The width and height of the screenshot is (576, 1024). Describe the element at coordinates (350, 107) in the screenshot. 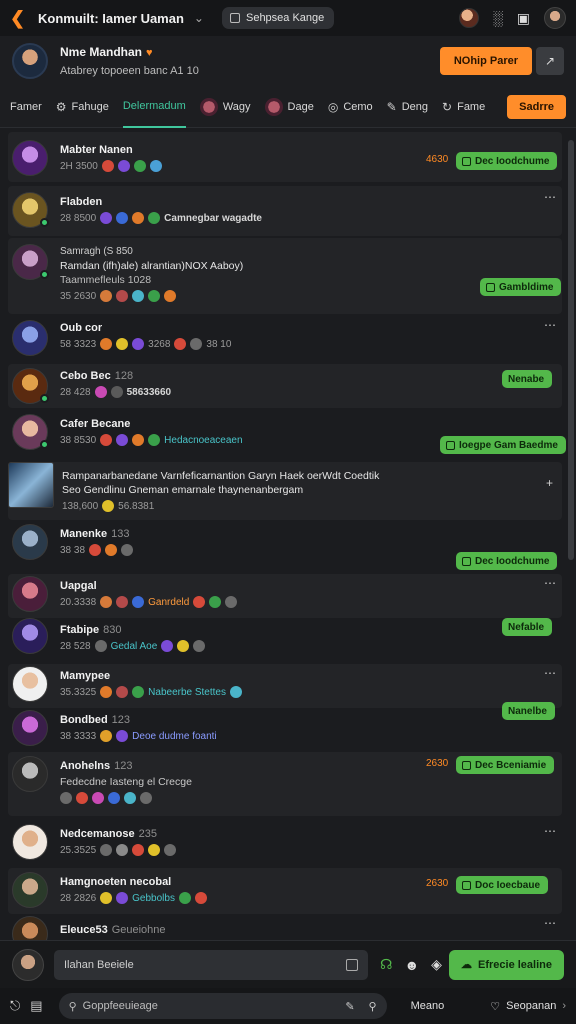

I see `tab-cemo: ◎ Cemo` at that location.